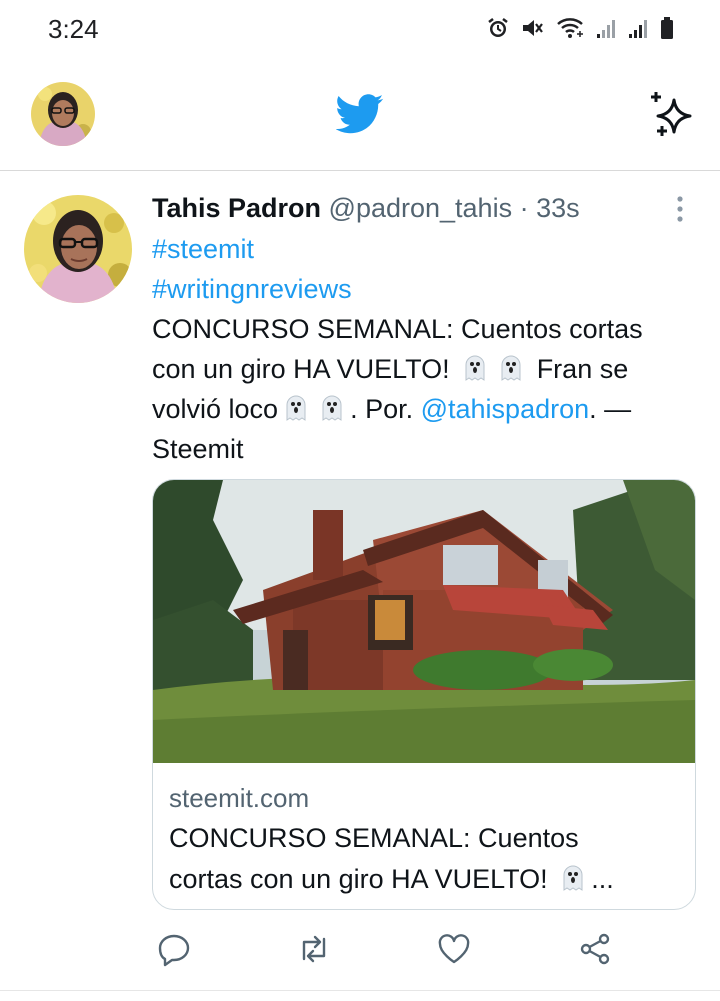 The width and height of the screenshot is (720, 1001). Describe the element at coordinates (239, 798) in the screenshot. I see `card-domain: steemit.com` at that location.